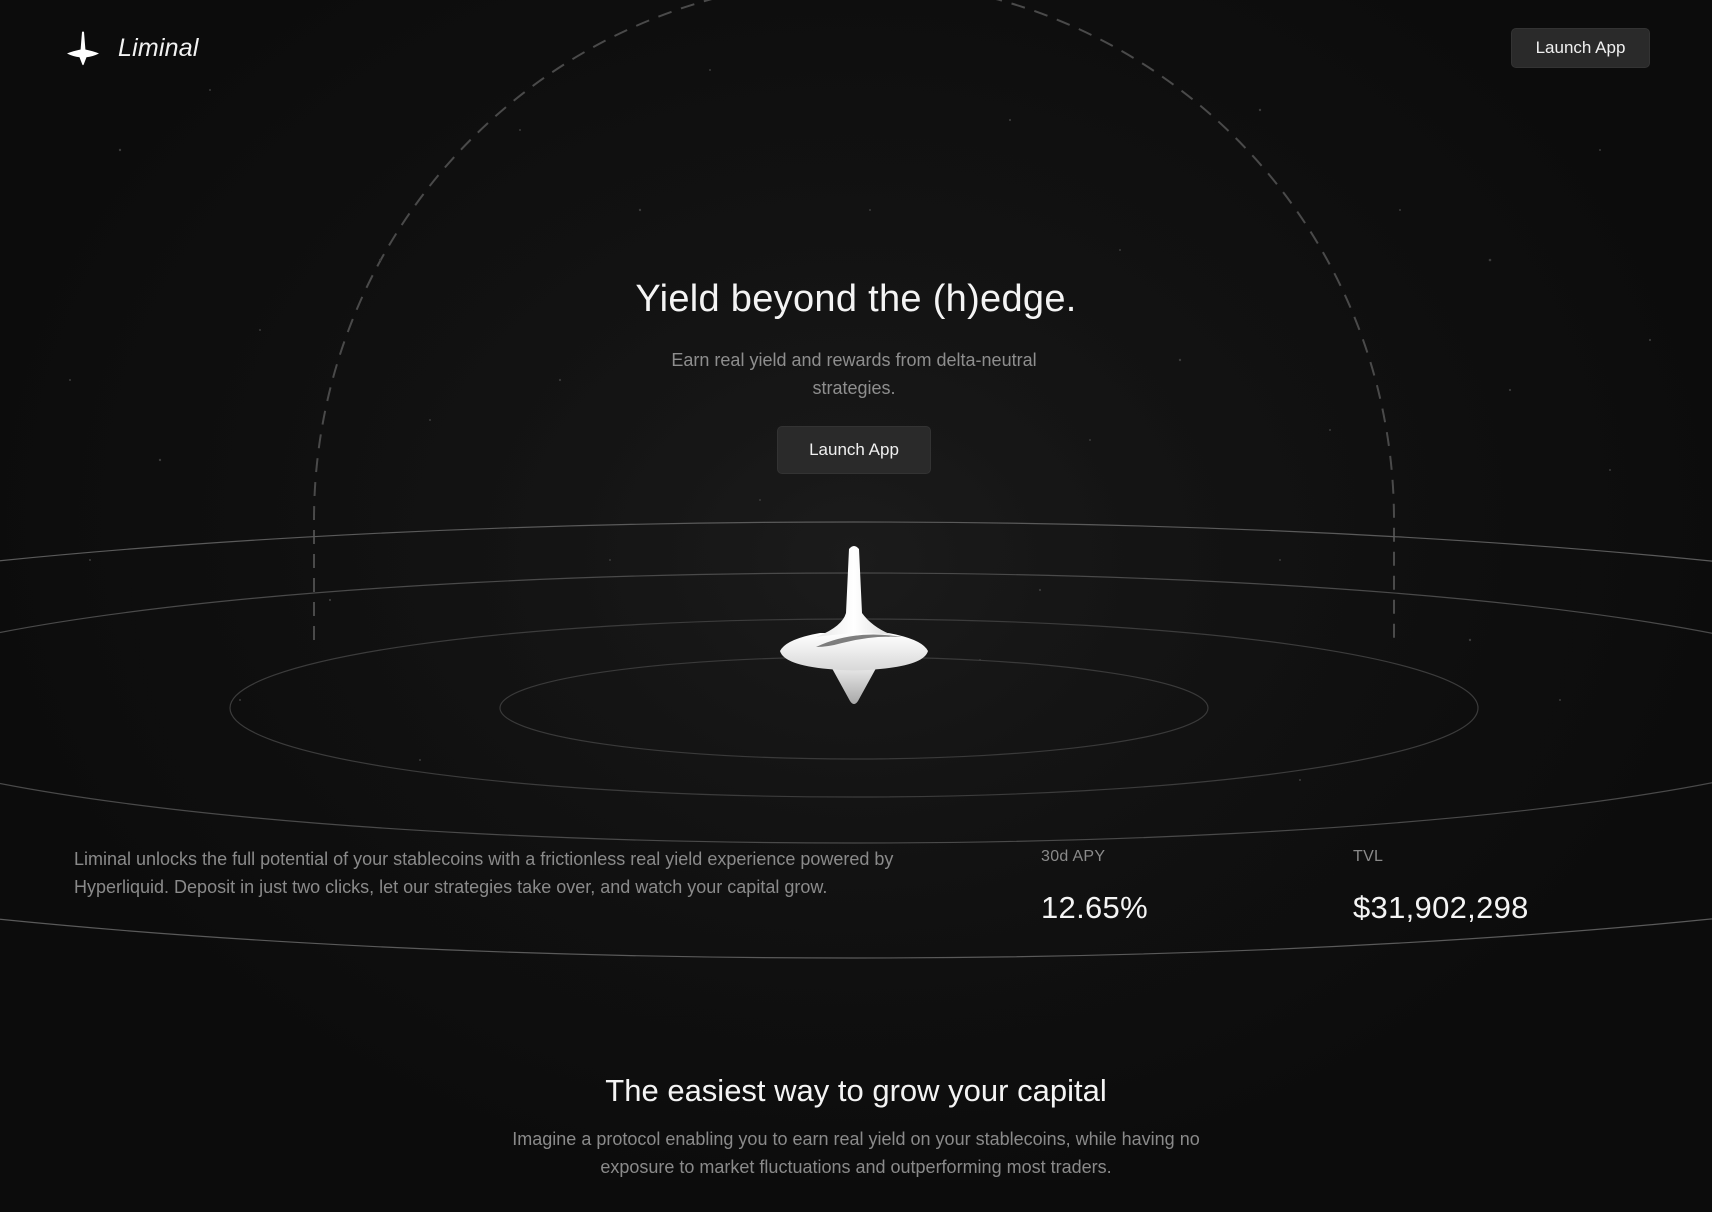 The image size is (1712, 1212). What do you see at coordinates (854, 450) in the screenshot?
I see `hero-launch-app-button: Launch App` at bounding box center [854, 450].